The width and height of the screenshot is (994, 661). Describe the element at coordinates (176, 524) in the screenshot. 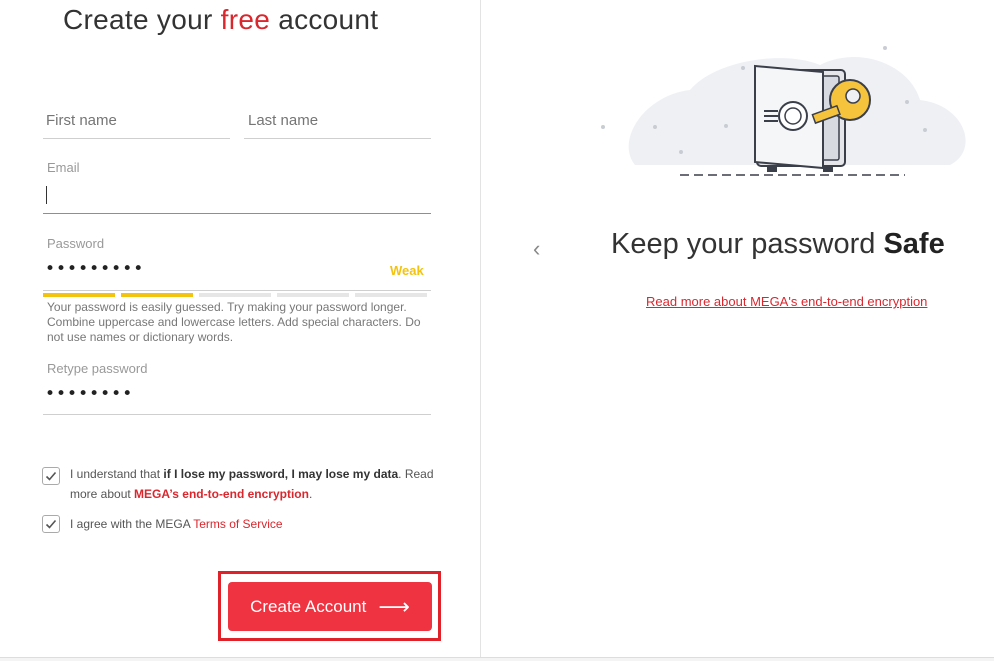

I see `terms-text: I agree with the MEGA Terms of Service` at that location.